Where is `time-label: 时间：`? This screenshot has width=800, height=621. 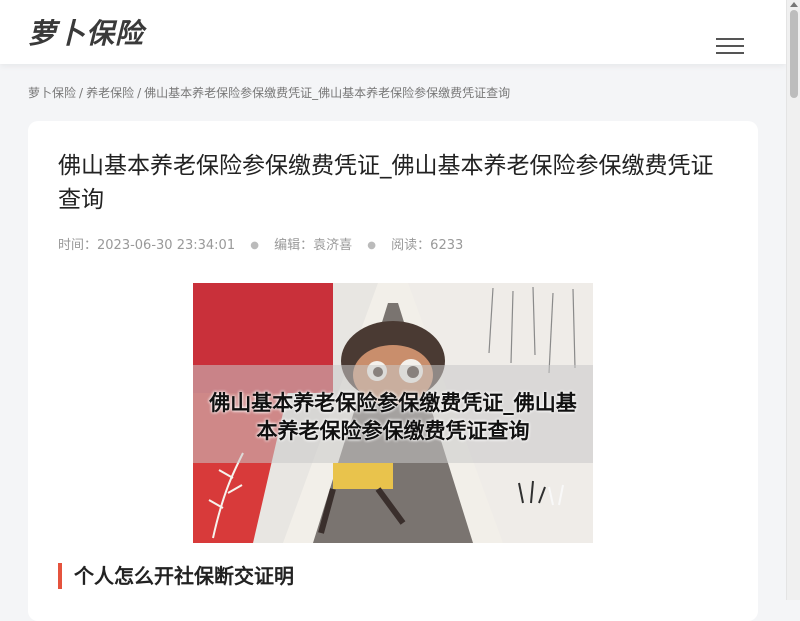
time-label: 时间： is located at coordinates (78, 245).